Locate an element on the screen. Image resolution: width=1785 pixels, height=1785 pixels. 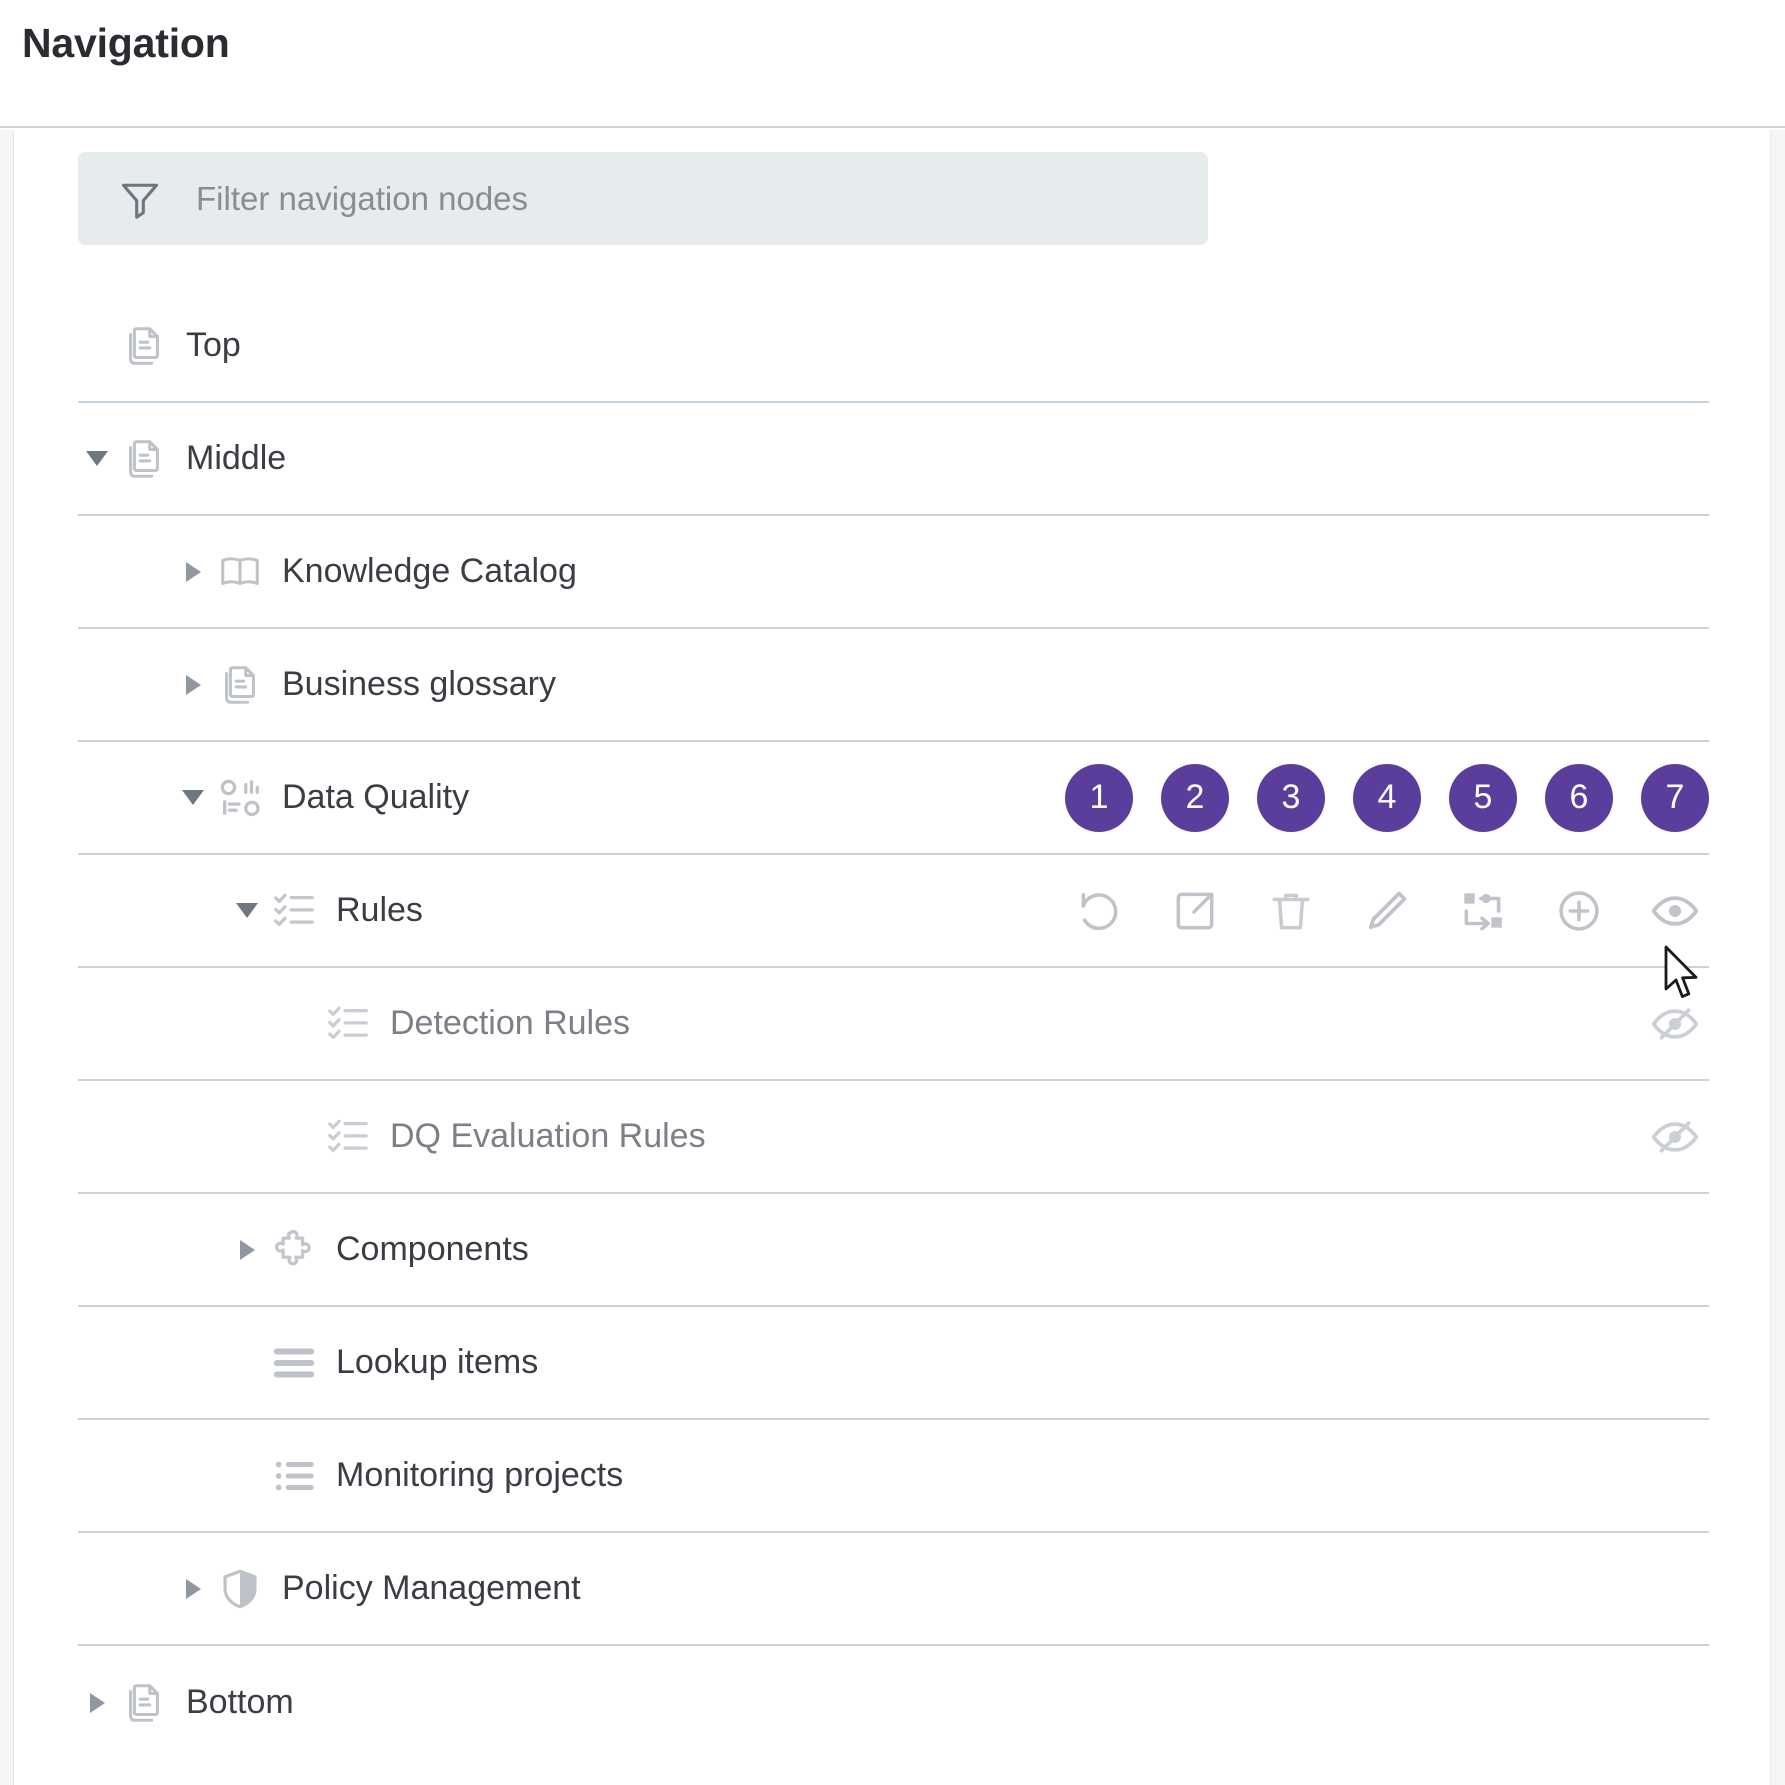
badge-1: 1 is located at coordinates (1099, 797).